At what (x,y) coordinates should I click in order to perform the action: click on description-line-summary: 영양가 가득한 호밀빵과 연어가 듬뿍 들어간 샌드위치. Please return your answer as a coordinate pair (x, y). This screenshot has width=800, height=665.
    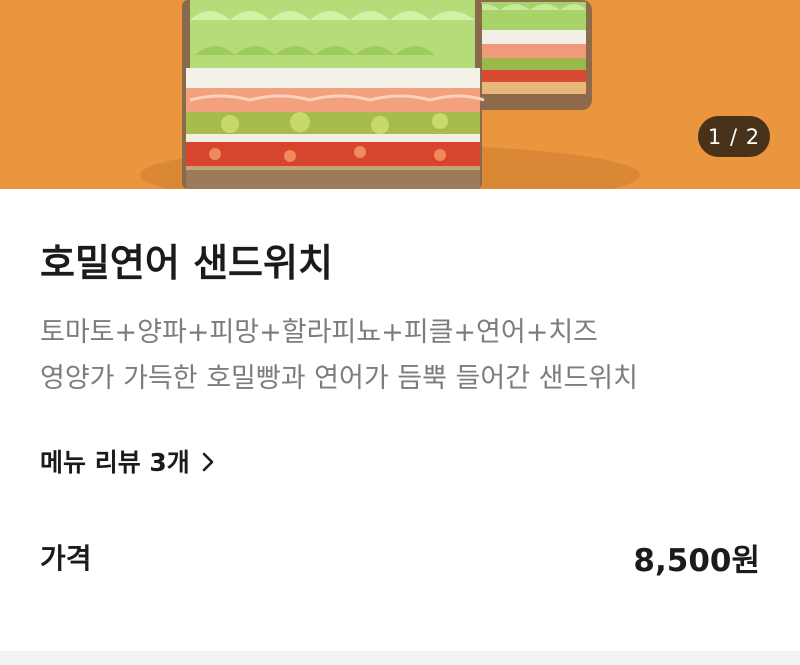
    Looking at the image, I should click on (339, 378).